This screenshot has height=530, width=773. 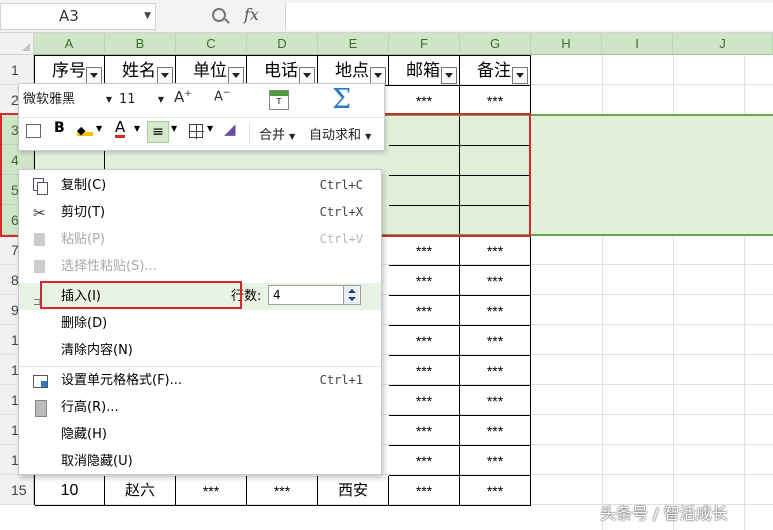 I want to click on fill-color-icon: ◆, so click(x=85, y=130).